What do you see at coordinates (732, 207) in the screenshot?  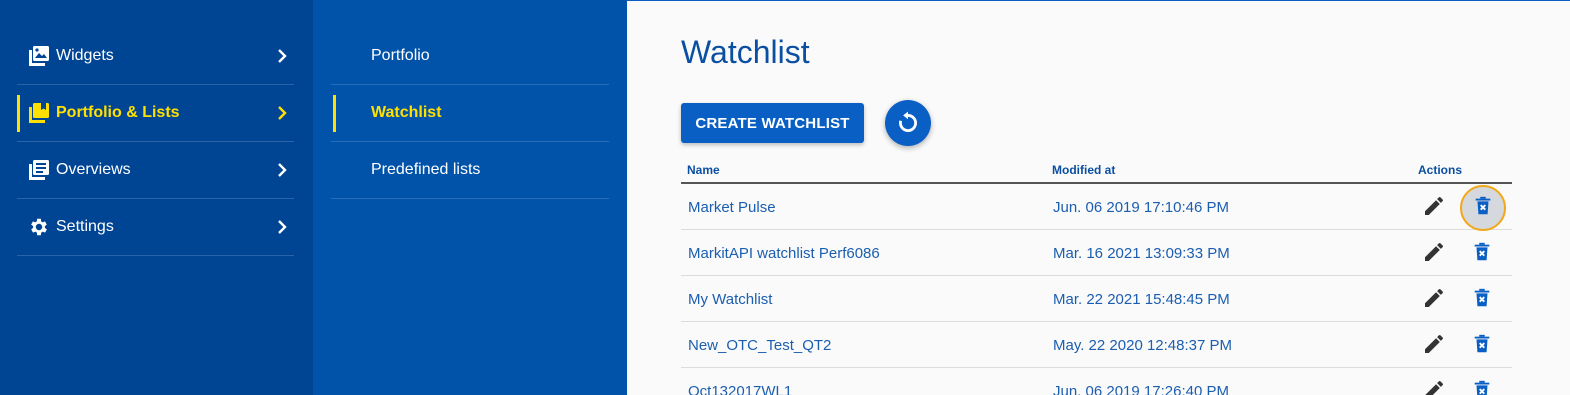 I see `watchlist-name: Market Pulse` at bounding box center [732, 207].